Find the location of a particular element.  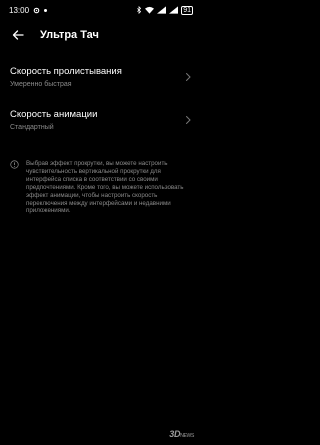

setting-value: Умеренно быстрая is located at coordinates (41, 84).